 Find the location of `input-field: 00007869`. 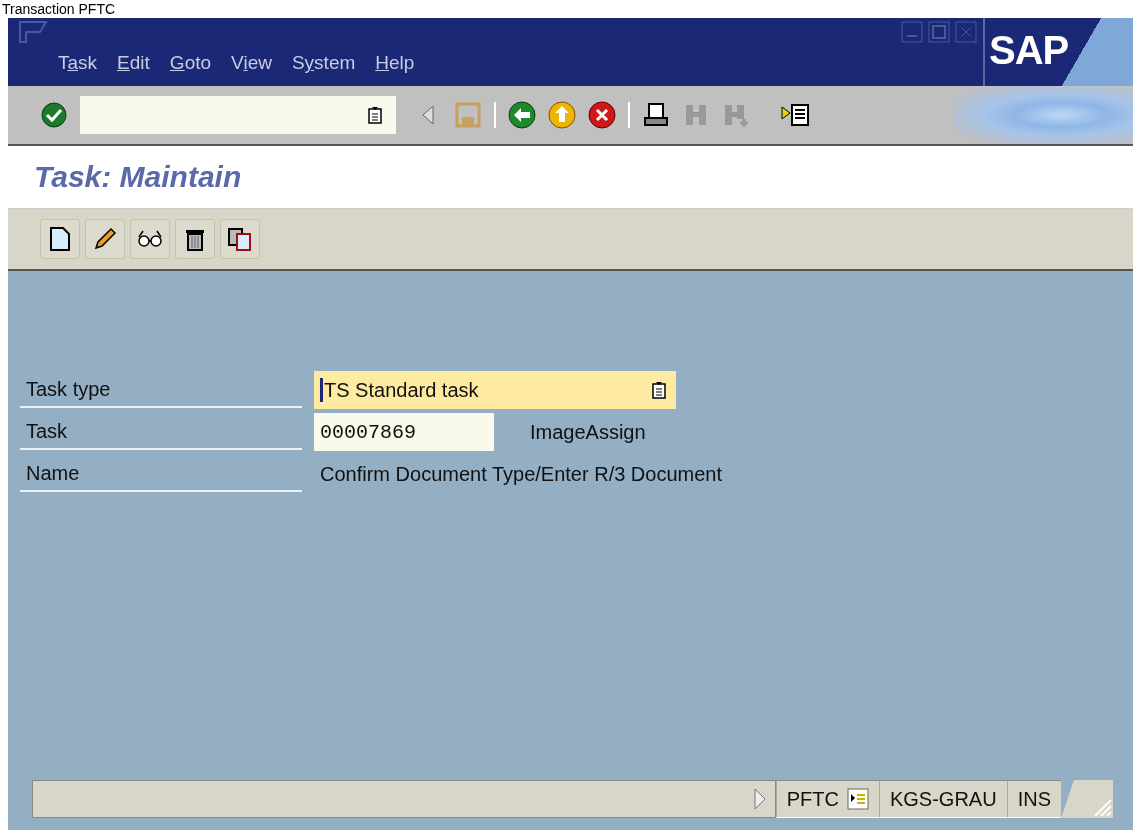

input-field: 00007869 is located at coordinates (404, 432).